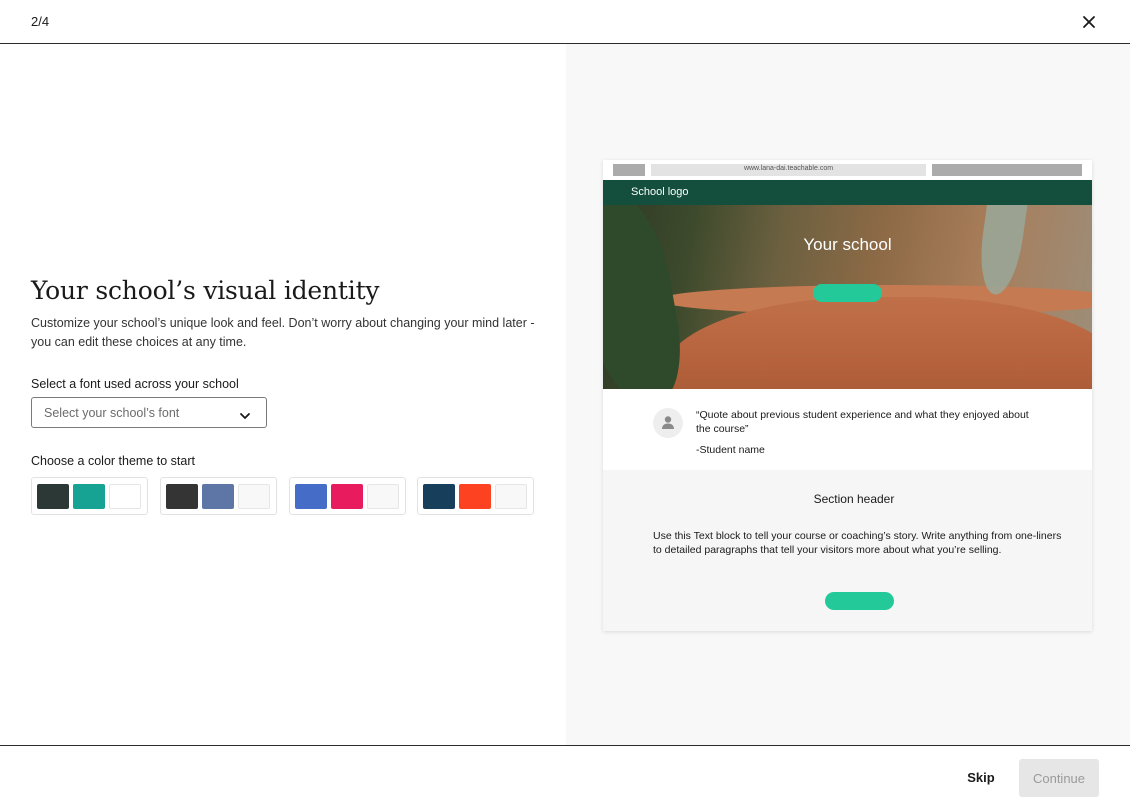 The width and height of the screenshot is (1130, 808). What do you see at coordinates (1007, 170) in the screenshot?
I see `browser-actions` at bounding box center [1007, 170].